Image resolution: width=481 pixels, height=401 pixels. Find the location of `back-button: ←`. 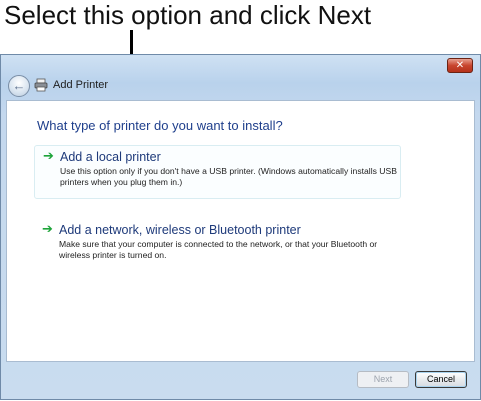

back-button: ← is located at coordinates (19, 86).